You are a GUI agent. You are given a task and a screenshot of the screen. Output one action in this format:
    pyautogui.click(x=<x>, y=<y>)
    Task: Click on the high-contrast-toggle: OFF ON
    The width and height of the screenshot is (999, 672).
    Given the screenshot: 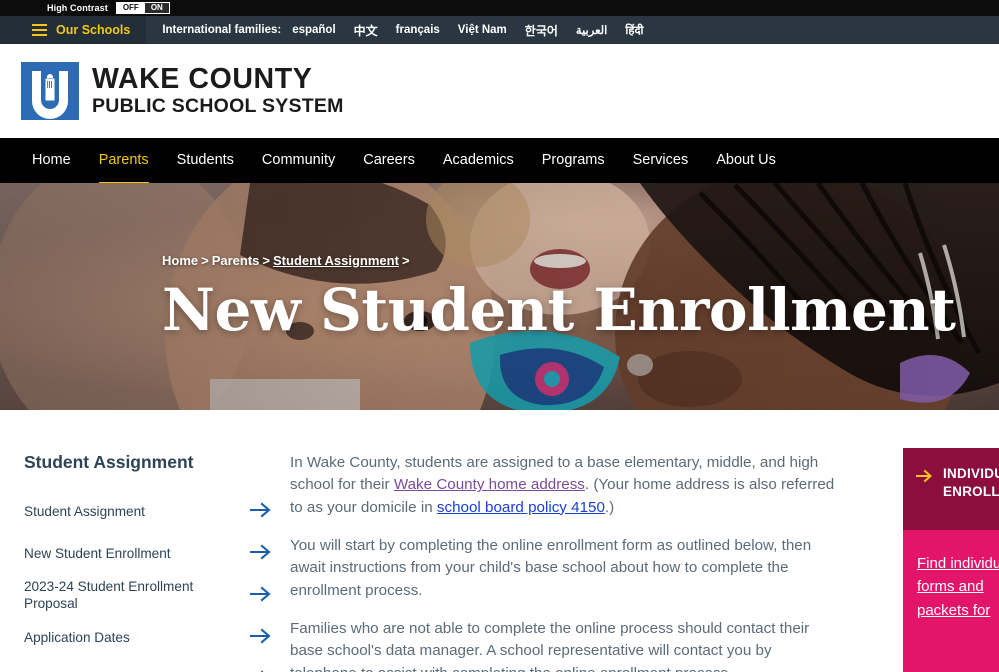 What is the action you would take?
    pyautogui.click(x=142, y=8)
    